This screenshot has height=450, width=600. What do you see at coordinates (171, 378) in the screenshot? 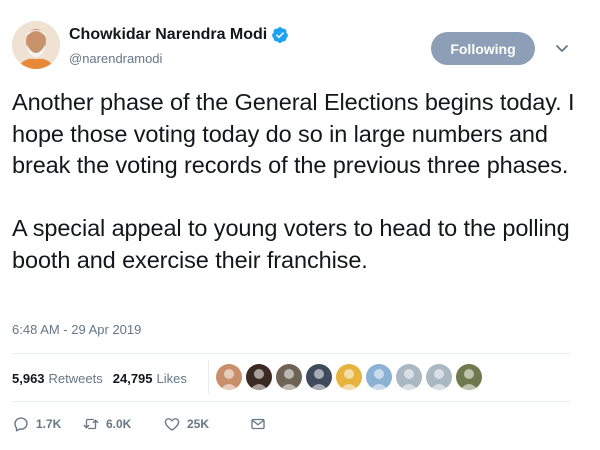
I see `likes-label: Likes` at bounding box center [171, 378].